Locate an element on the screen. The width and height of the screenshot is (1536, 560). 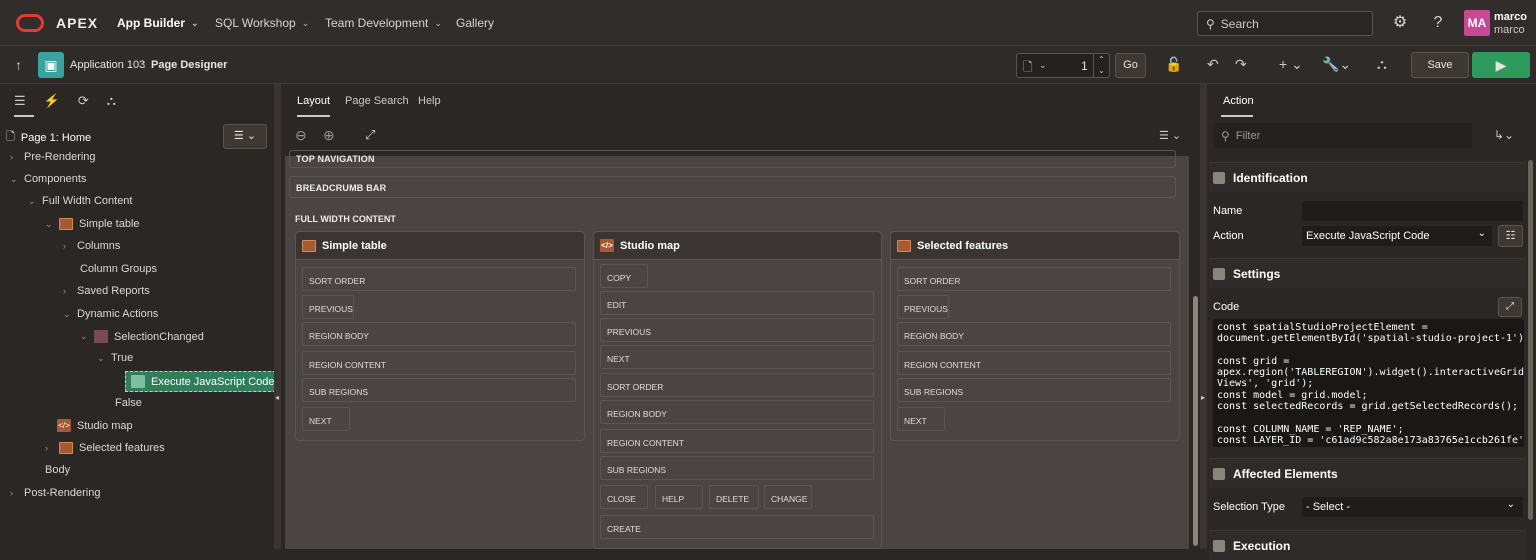
tab-page-search: Page Search is located at coordinates (377, 101).